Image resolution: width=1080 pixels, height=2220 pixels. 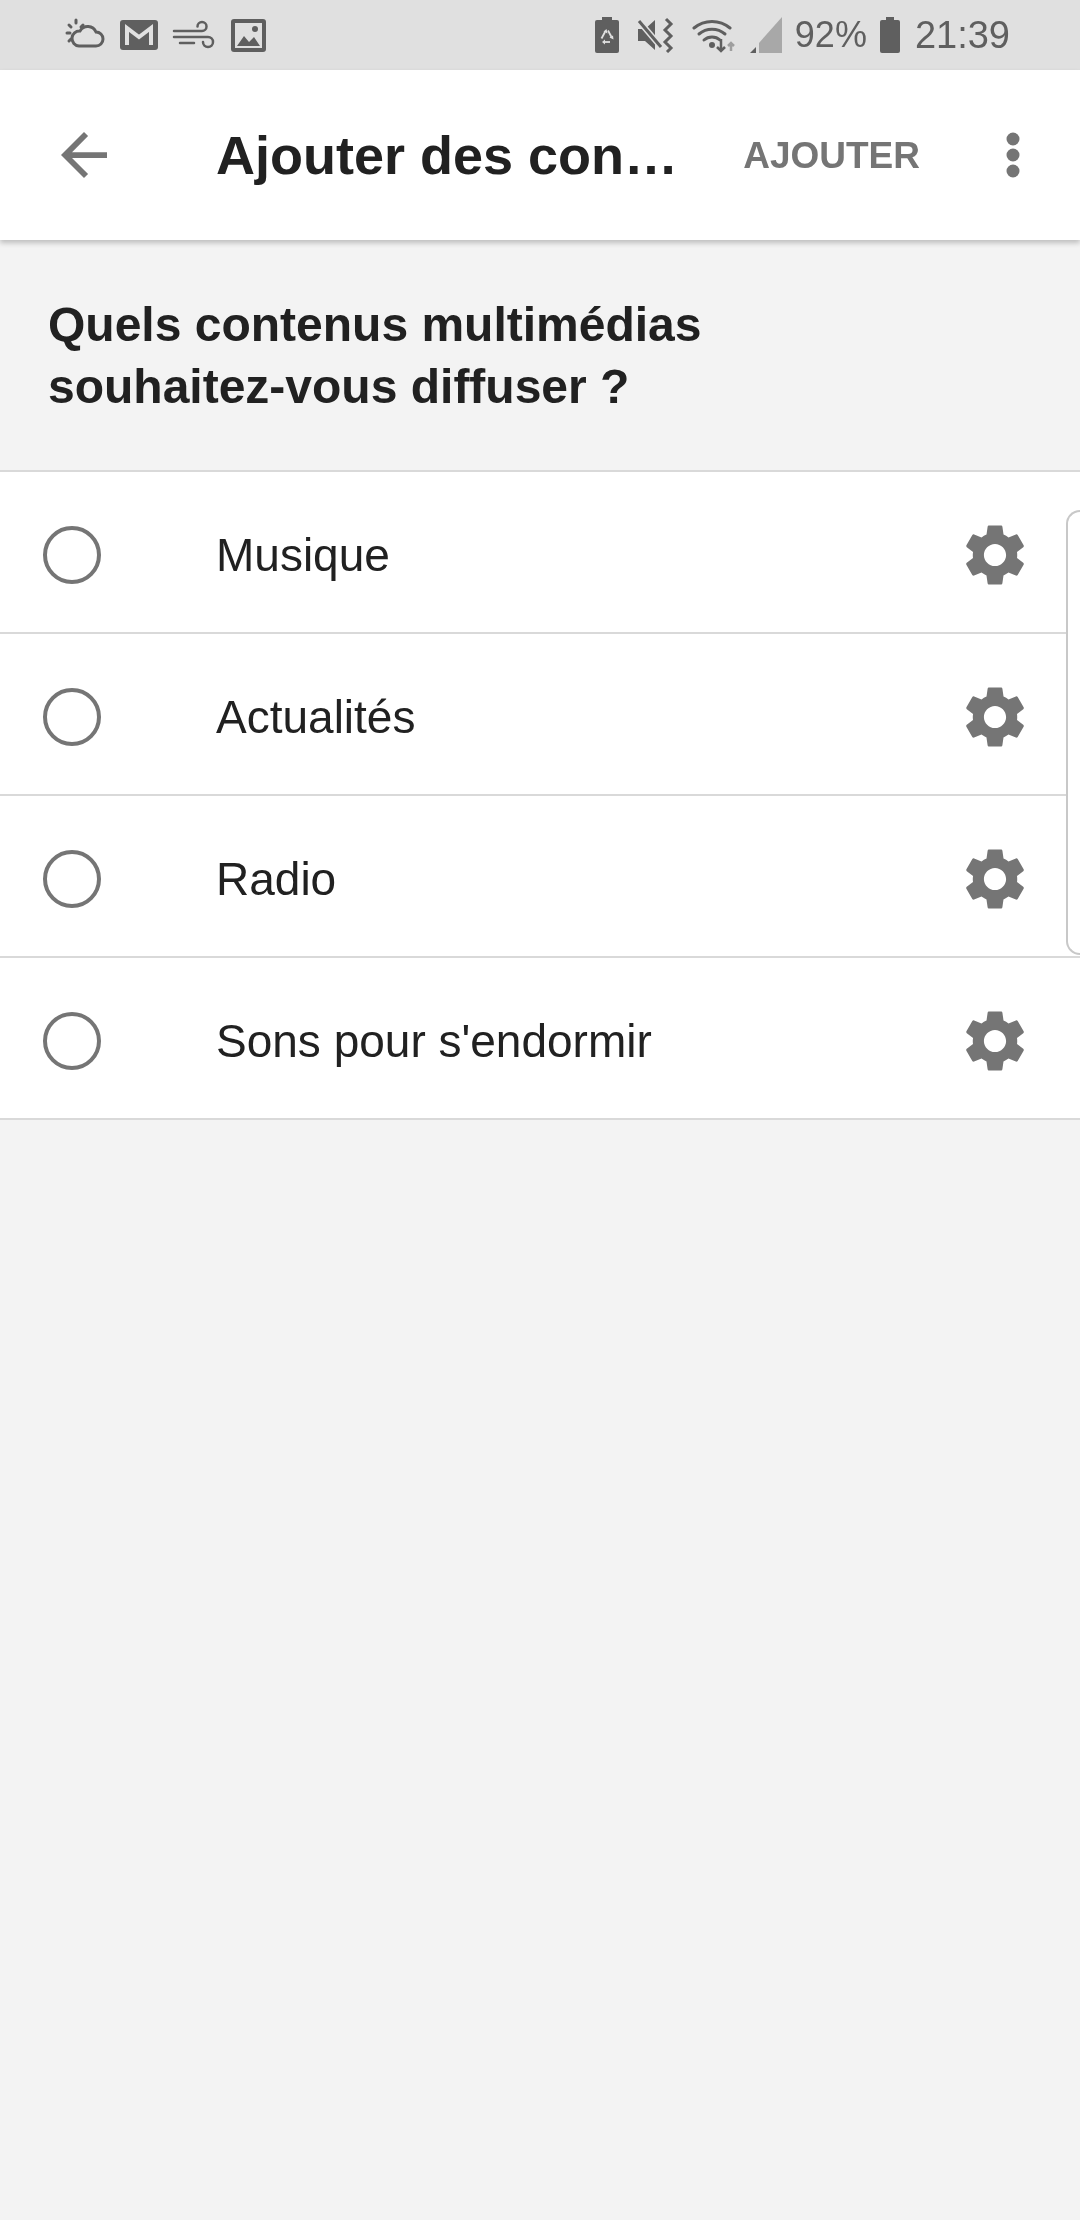 What do you see at coordinates (765, 35) in the screenshot?
I see `signal-icon` at bounding box center [765, 35].